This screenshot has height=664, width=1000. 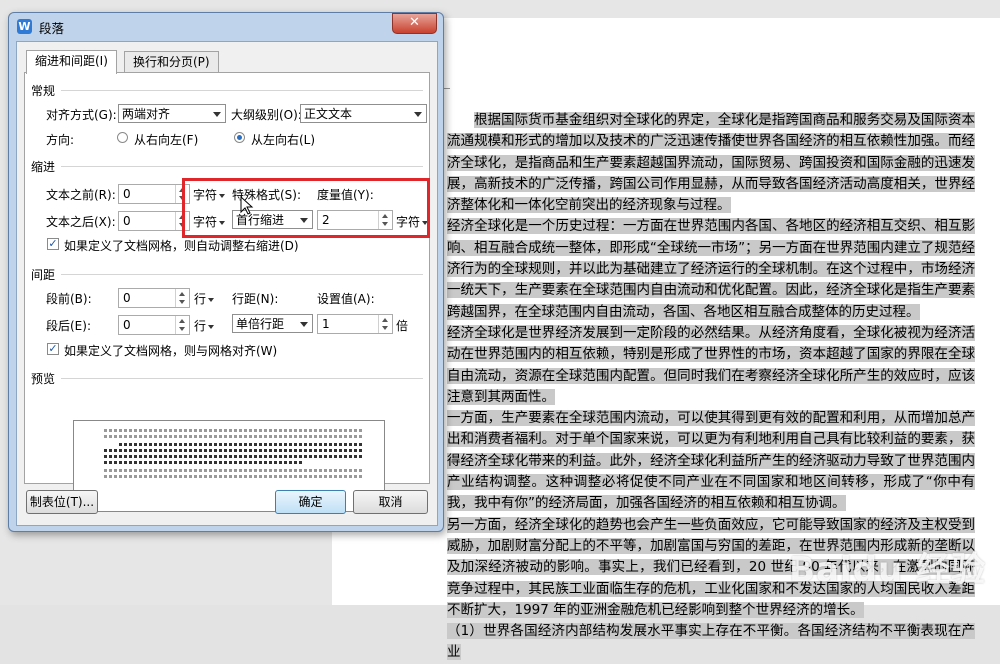 What do you see at coordinates (81, 222) in the screenshot?
I see `indent-after-label: 文本之后(X):` at bounding box center [81, 222].